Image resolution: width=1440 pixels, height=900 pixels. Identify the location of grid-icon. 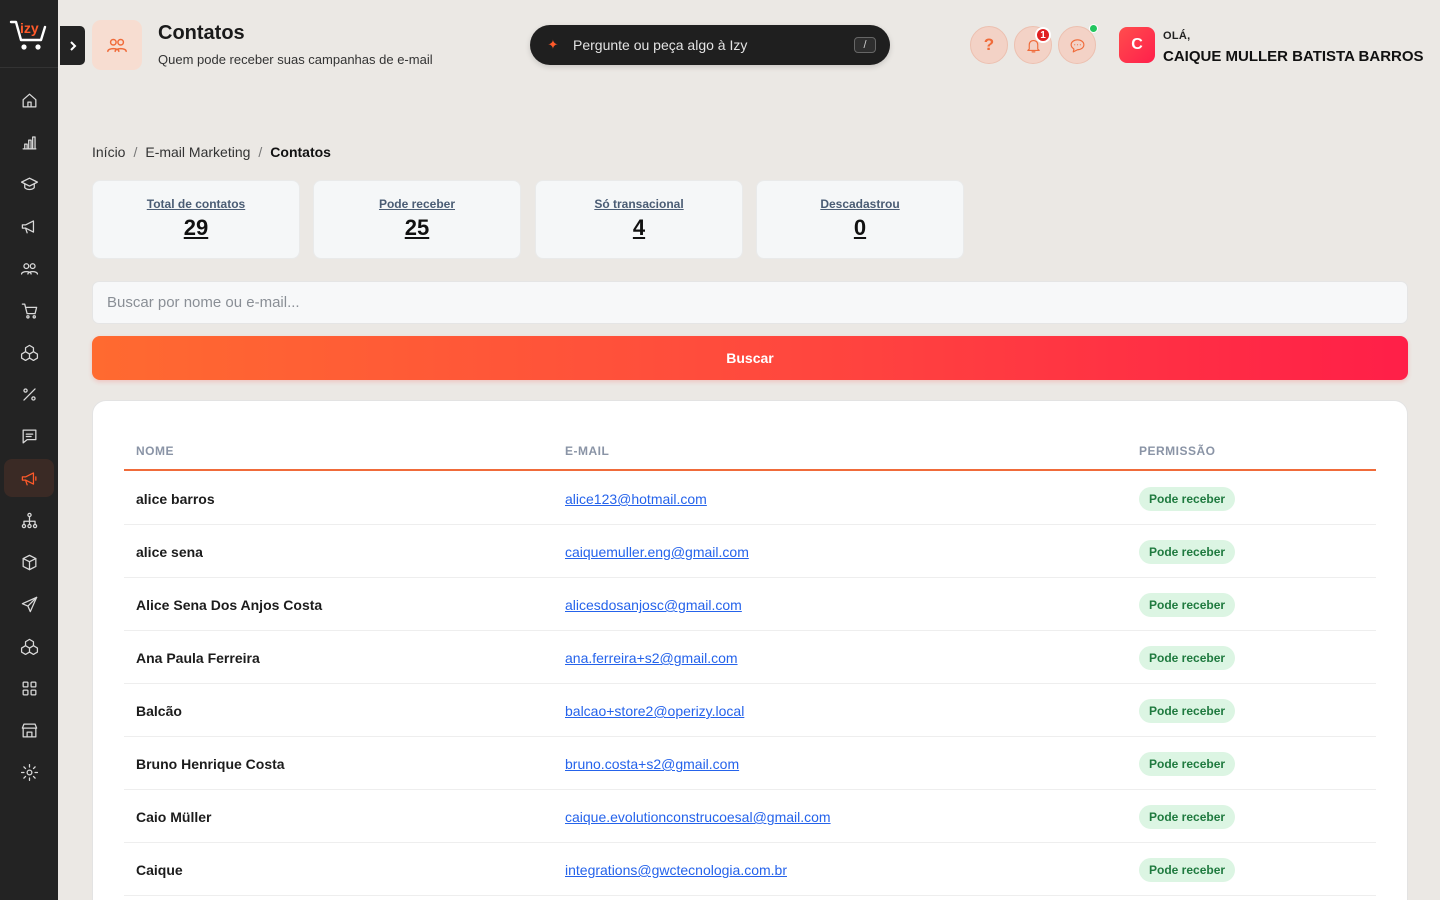
(29, 688).